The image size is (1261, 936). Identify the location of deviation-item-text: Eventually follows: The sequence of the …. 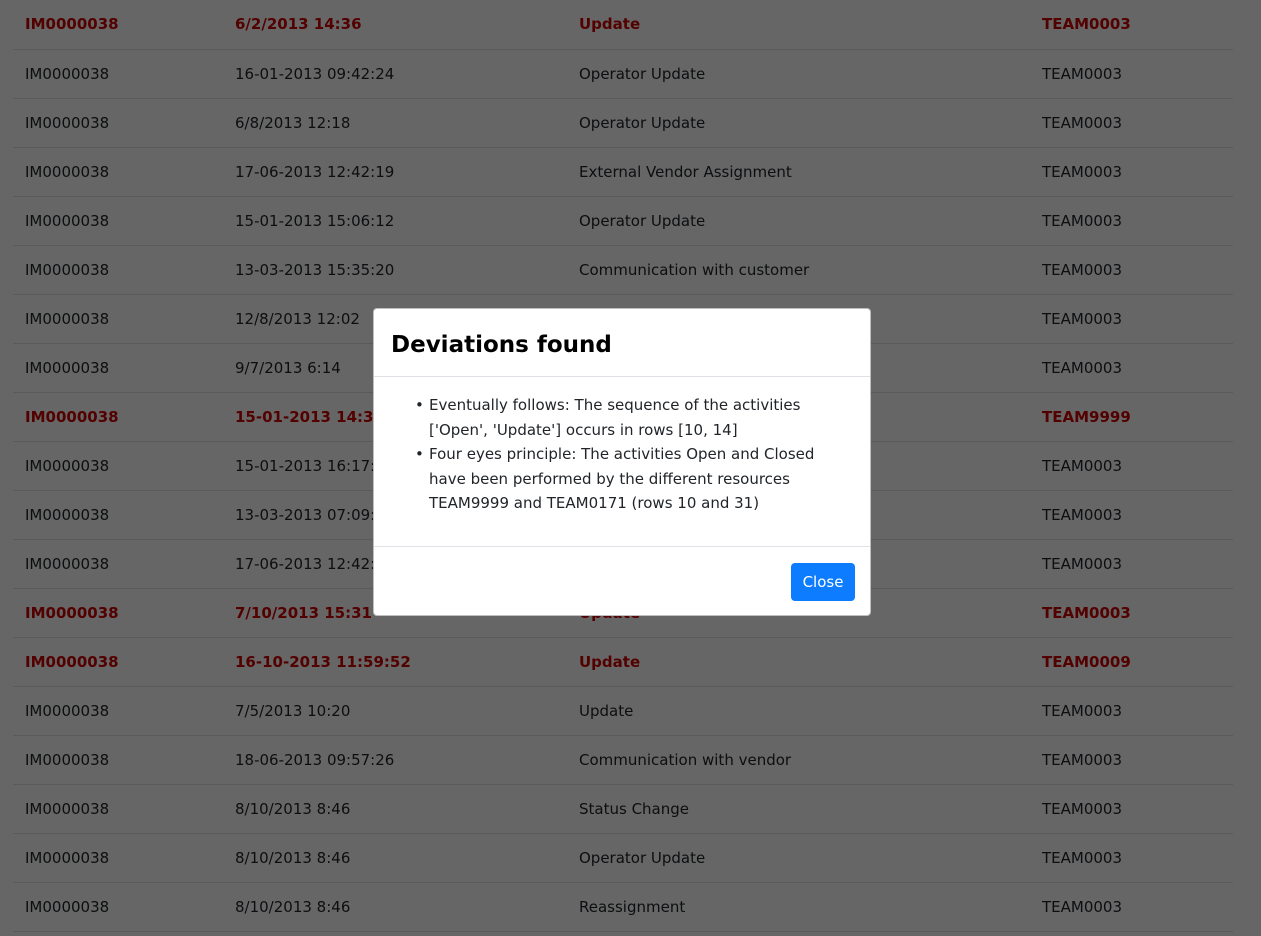
(615, 417).